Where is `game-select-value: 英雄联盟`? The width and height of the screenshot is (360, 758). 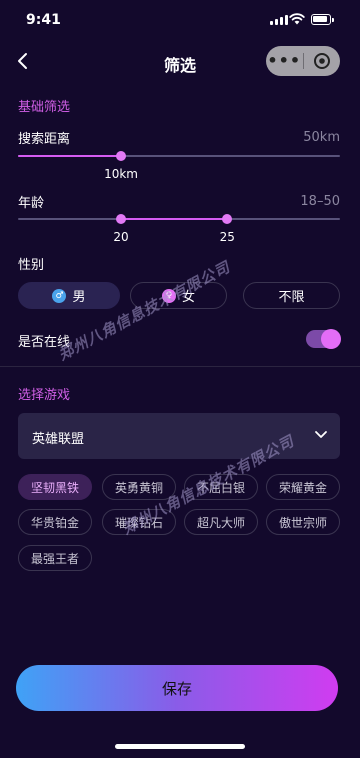
game-select-value: 英雄联盟 is located at coordinates (58, 439).